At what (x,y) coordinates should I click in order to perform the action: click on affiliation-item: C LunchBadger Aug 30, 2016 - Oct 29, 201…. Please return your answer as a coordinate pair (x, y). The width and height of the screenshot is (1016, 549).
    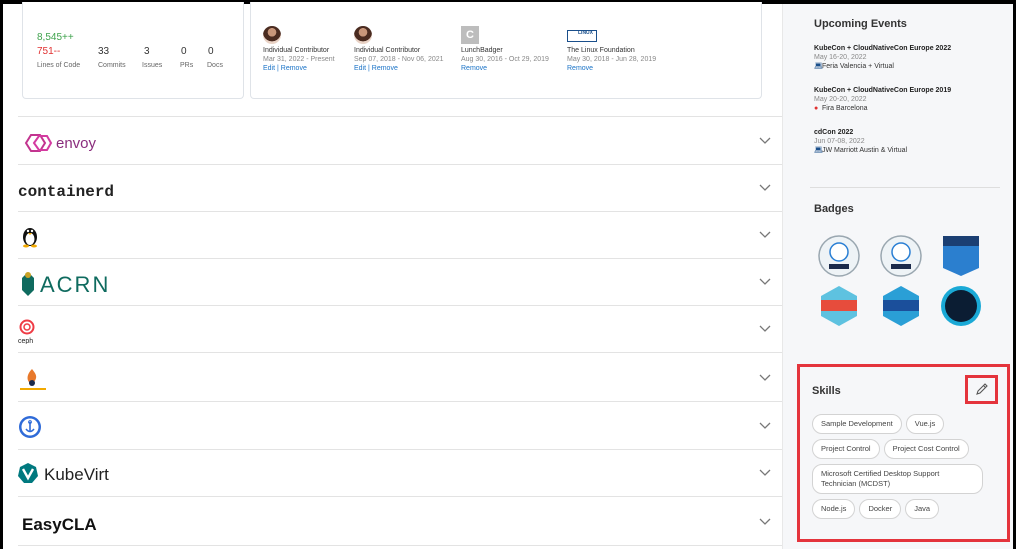
    Looking at the image, I should click on (507, 49).